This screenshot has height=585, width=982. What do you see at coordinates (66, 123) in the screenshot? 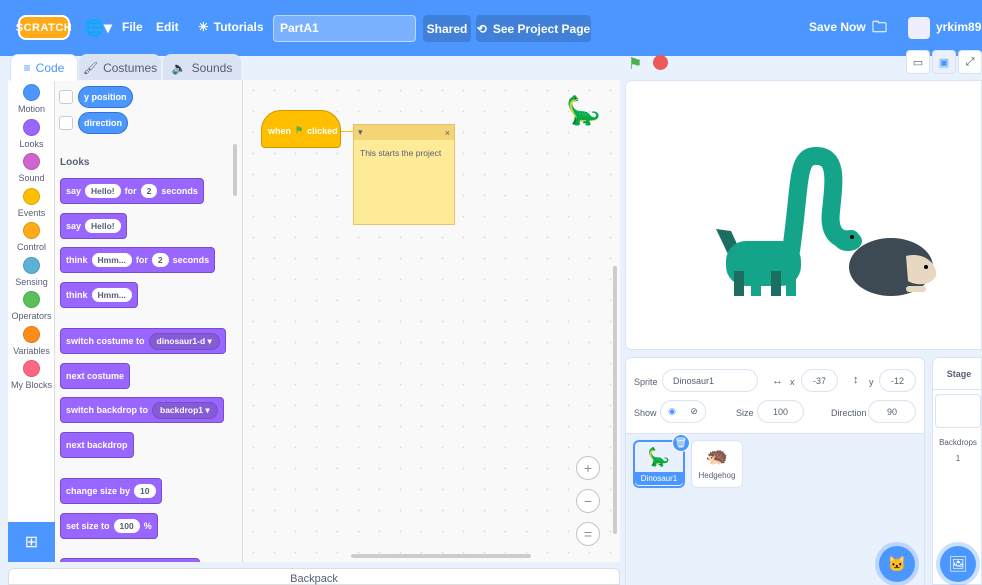
I see `direction-checkbox` at bounding box center [66, 123].